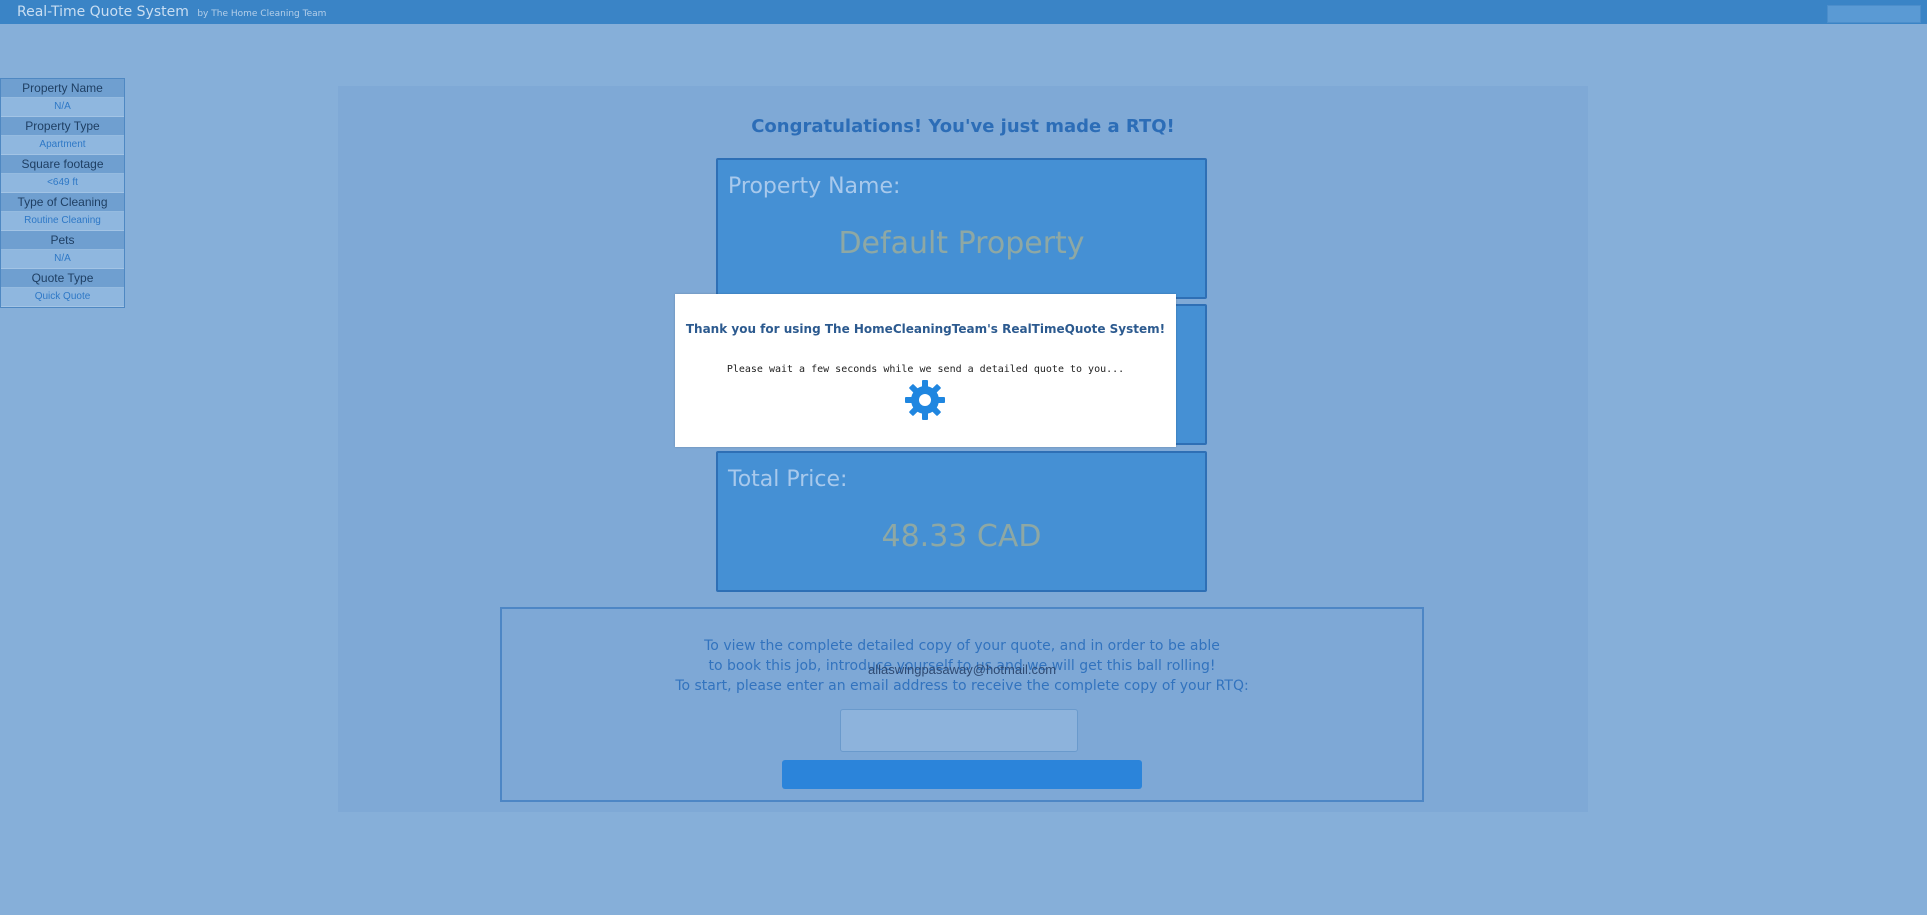  Describe the element at coordinates (959, 730) in the screenshot. I see `email-input` at that location.